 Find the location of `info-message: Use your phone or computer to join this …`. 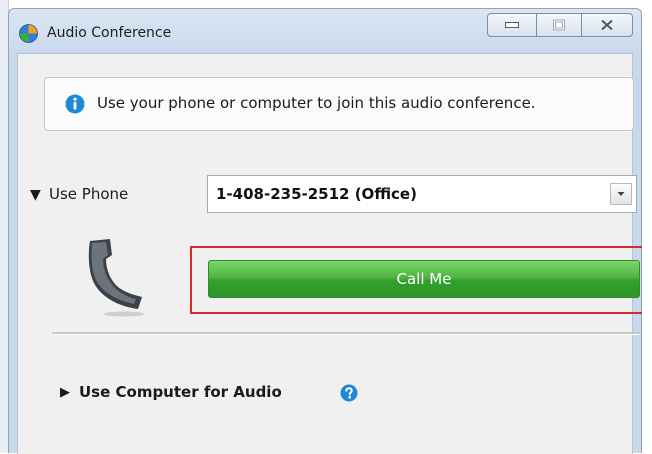

info-message: Use your phone or computer to join this … is located at coordinates (316, 103).